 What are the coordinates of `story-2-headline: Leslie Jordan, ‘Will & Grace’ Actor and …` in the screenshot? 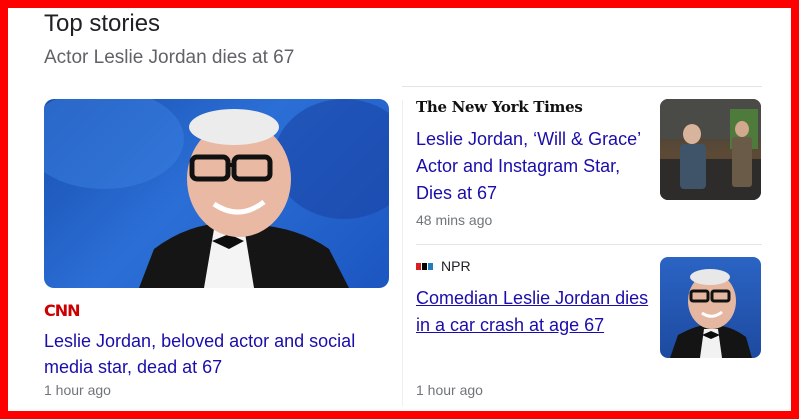 It's located at (533, 166).